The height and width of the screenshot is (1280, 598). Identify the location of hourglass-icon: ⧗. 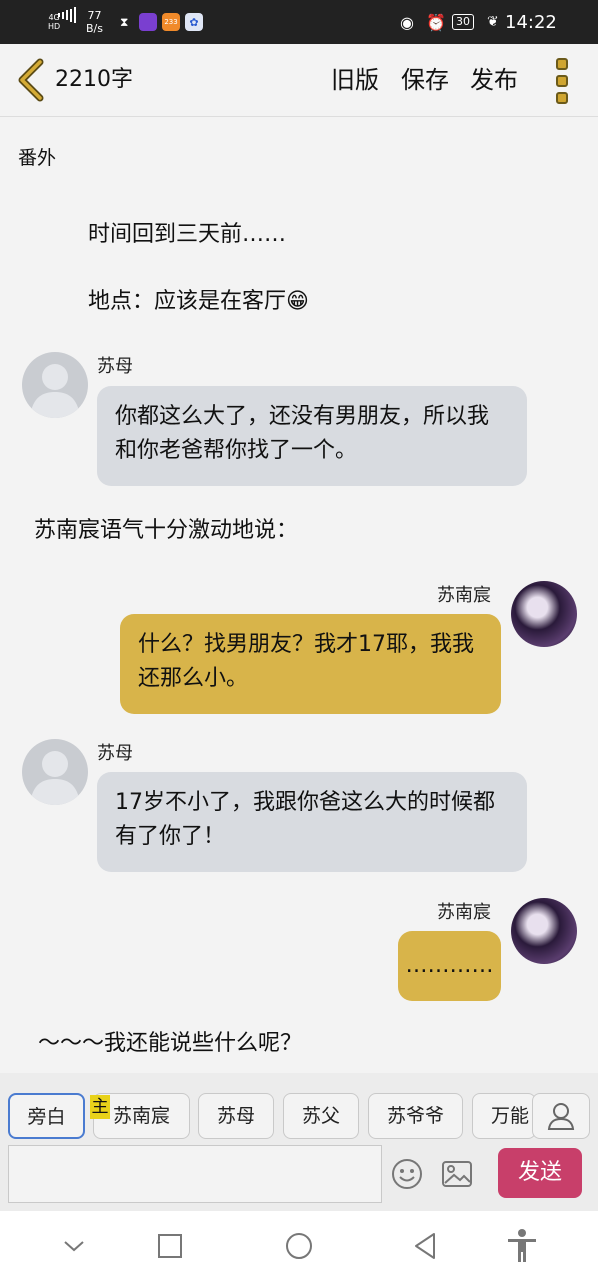
(124, 21).